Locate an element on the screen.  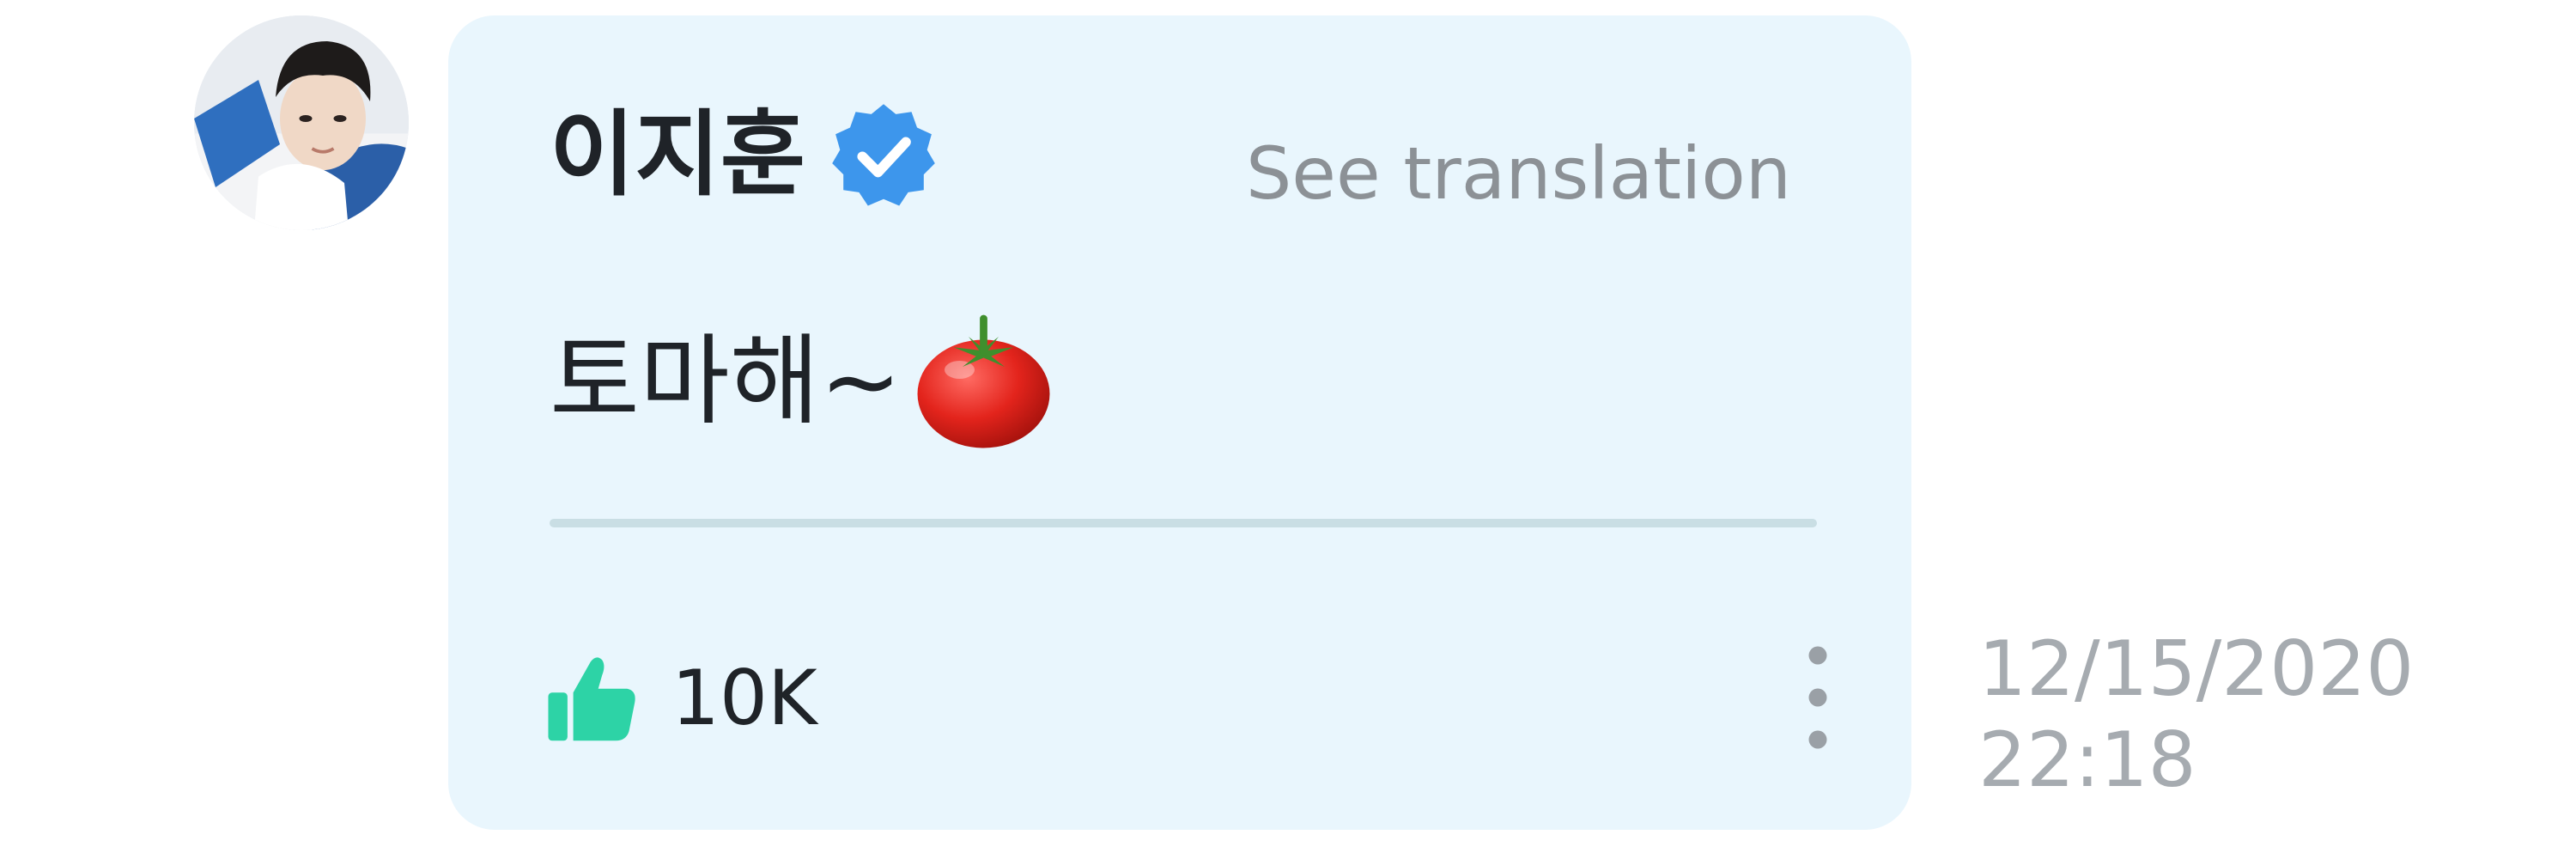
more-vertical-icon is located at coordinates (1817, 697).